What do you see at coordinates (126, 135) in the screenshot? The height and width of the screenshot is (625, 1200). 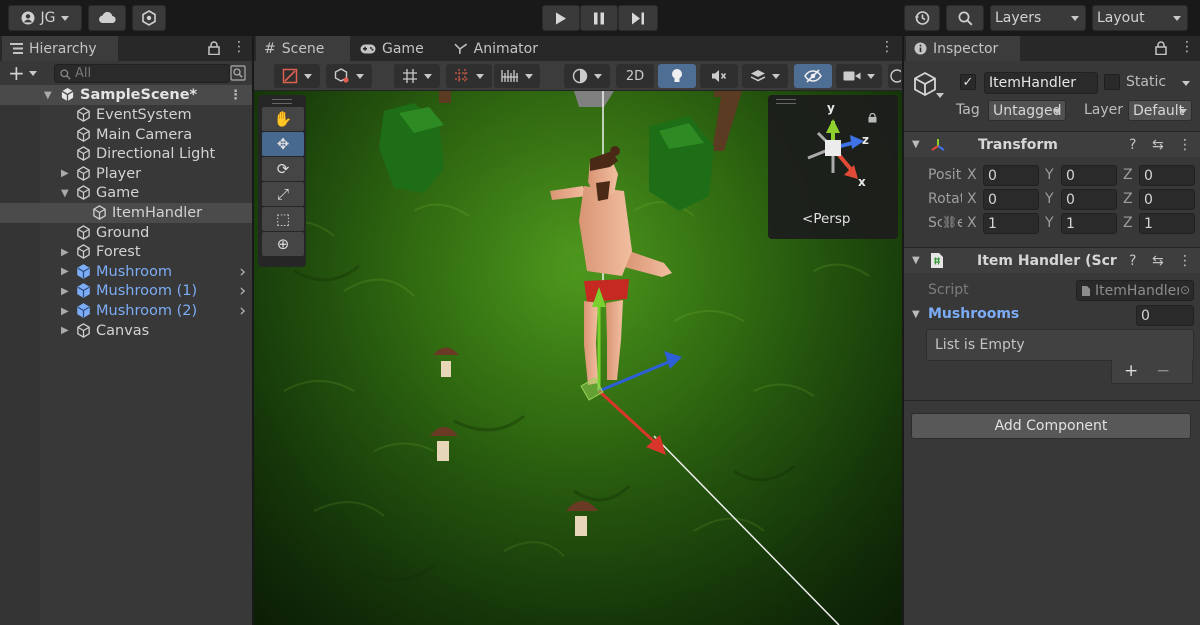 I see `hierarchy-item: Main Camera` at bounding box center [126, 135].